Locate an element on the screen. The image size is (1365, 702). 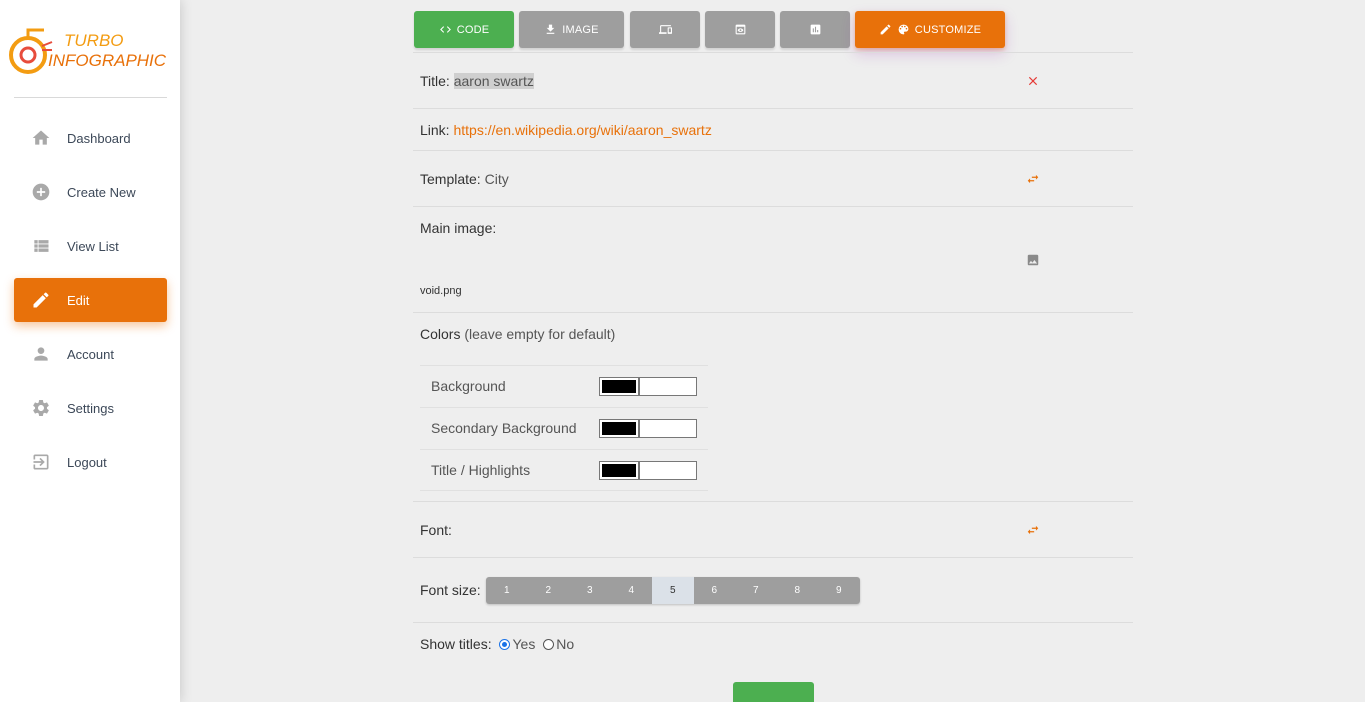
preview-button is located at coordinates (740, 29).